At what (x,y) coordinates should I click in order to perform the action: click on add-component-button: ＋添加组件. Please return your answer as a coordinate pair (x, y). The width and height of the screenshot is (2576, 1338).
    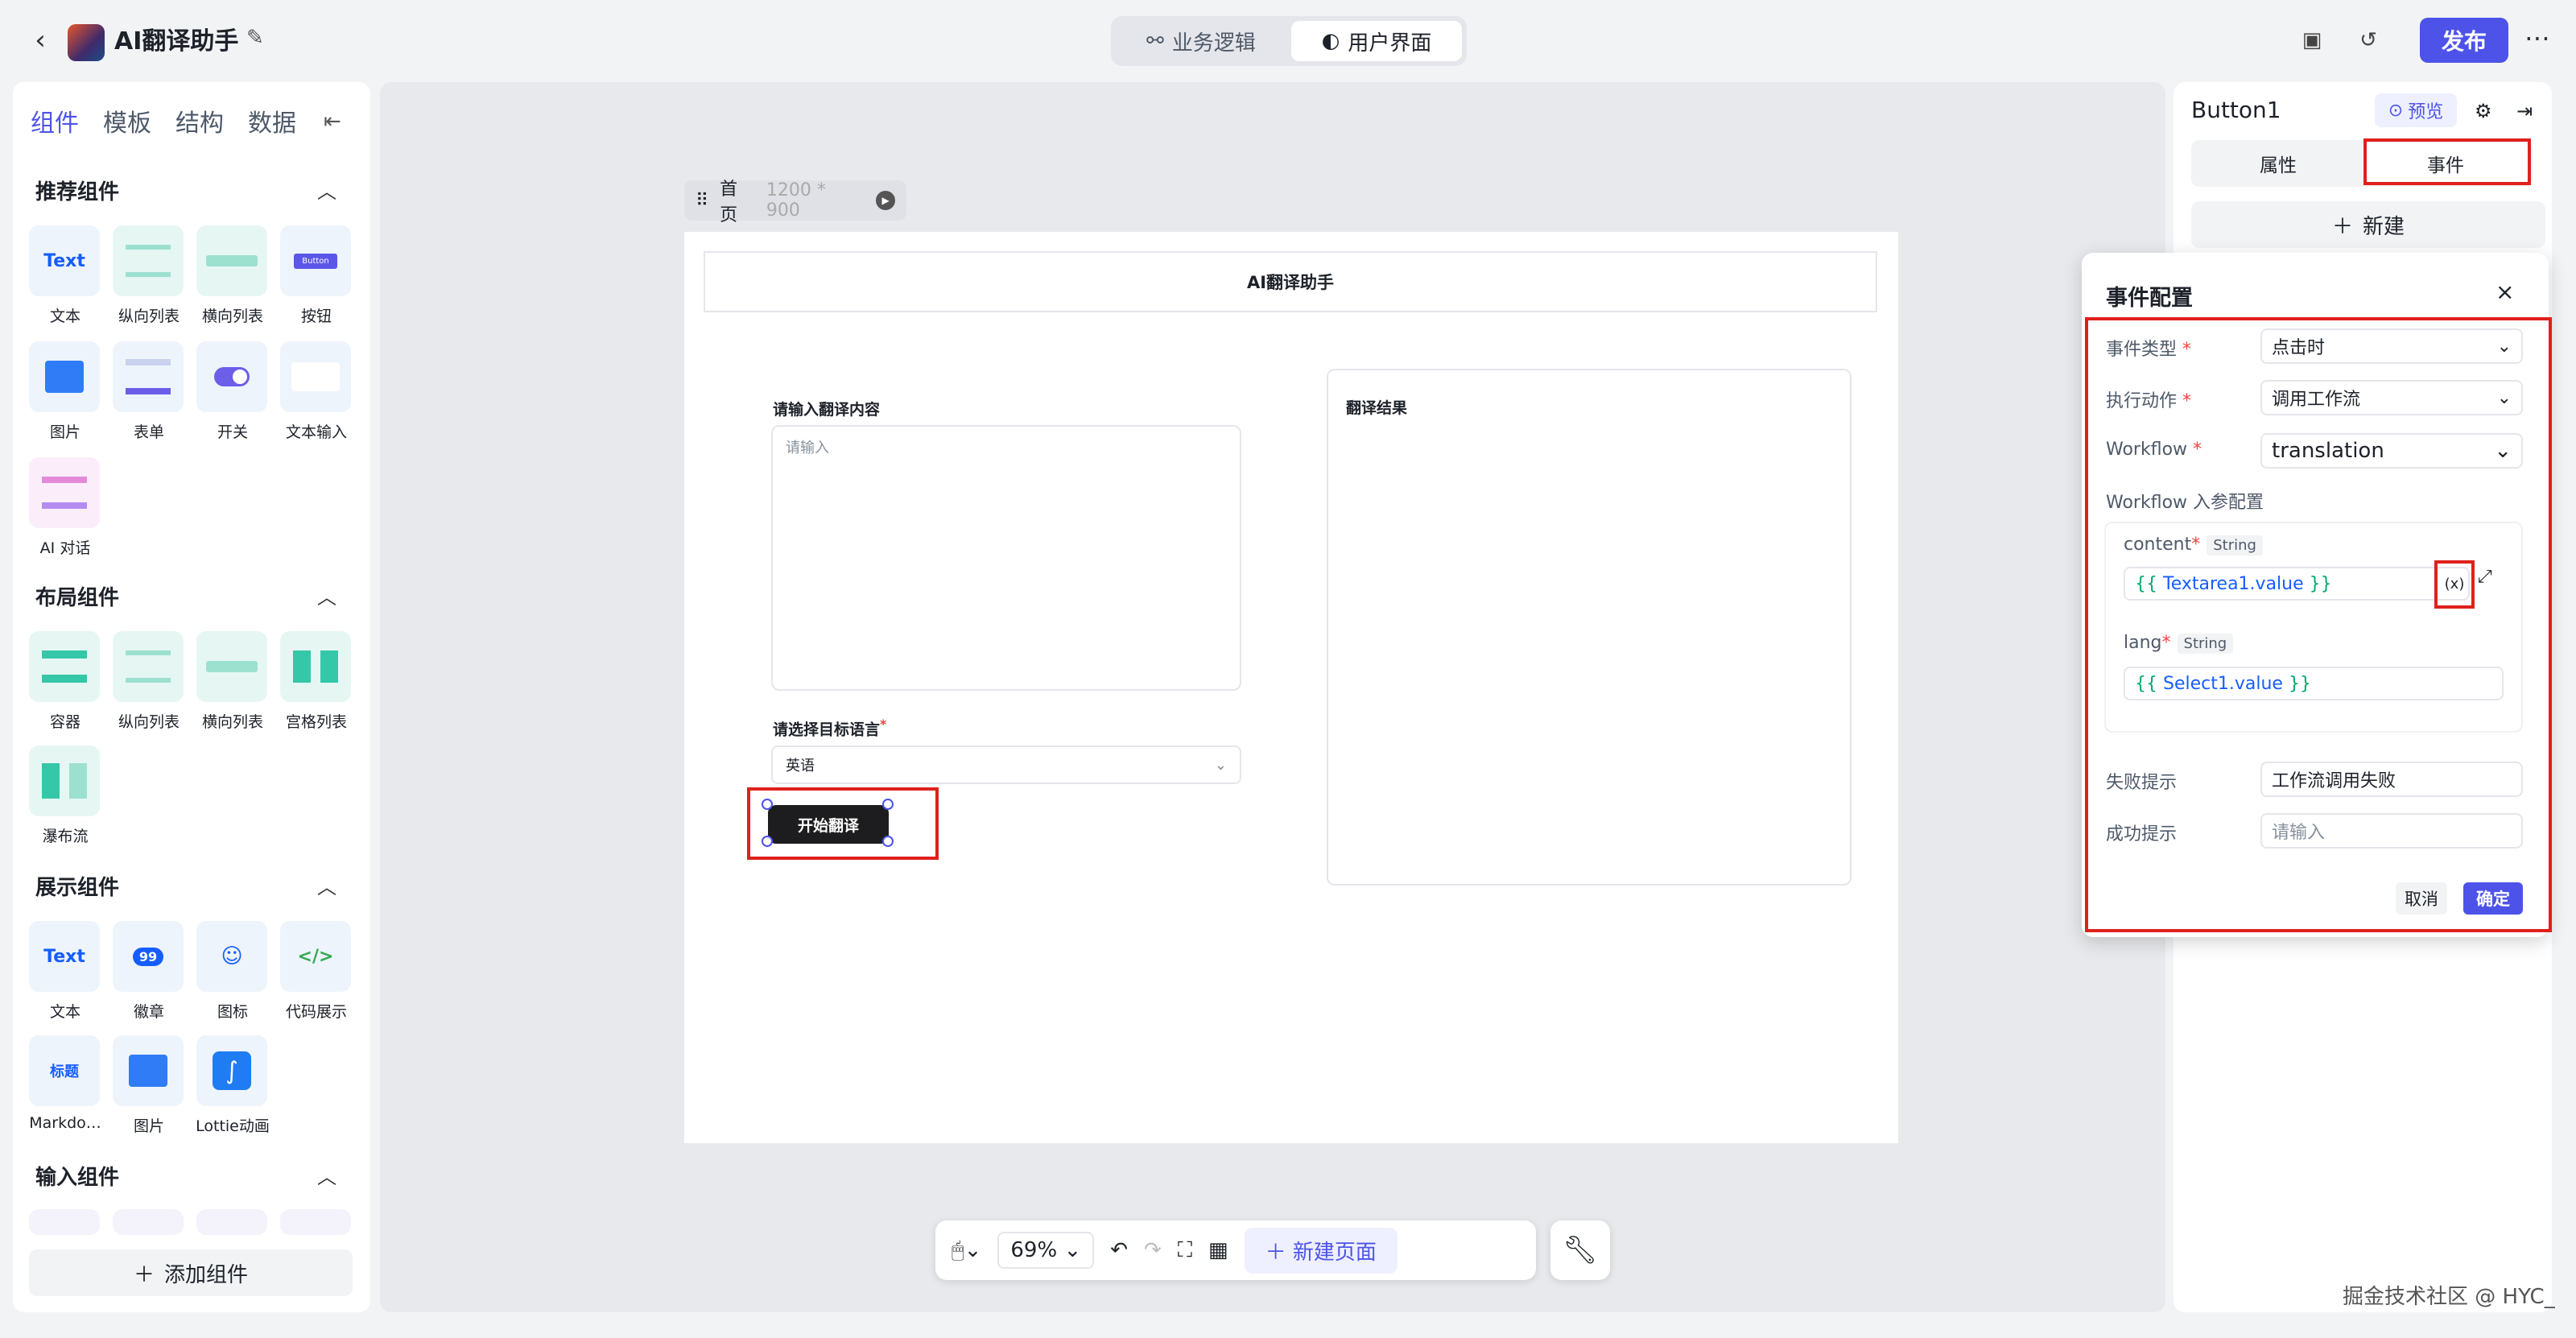
    Looking at the image, I should click on (191, 1272).